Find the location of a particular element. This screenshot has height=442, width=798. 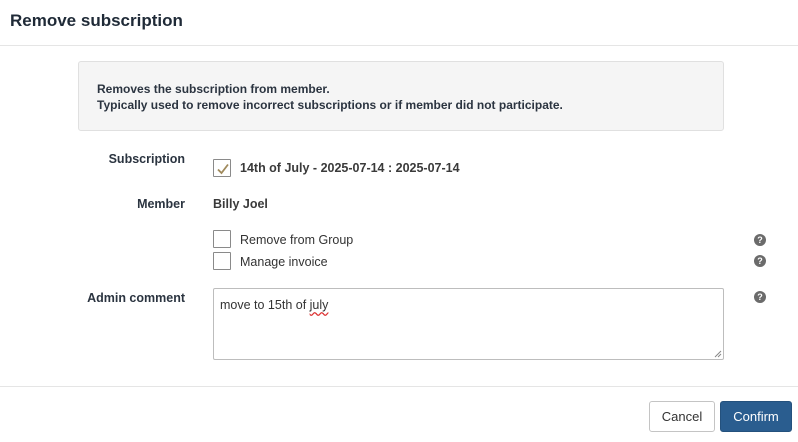

admin-comment-text: move to 15th of is located at coordinates (265, 305).